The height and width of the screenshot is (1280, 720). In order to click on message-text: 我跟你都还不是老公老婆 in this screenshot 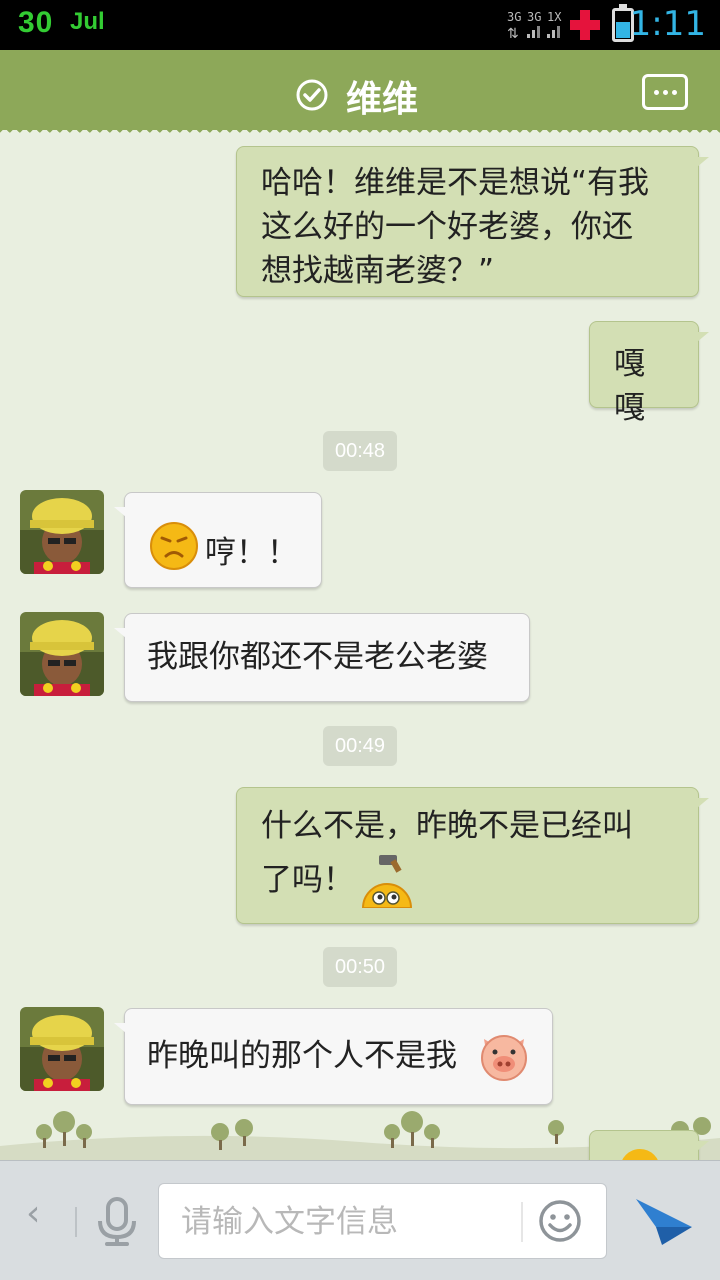, I will do `click(317, 657)`.